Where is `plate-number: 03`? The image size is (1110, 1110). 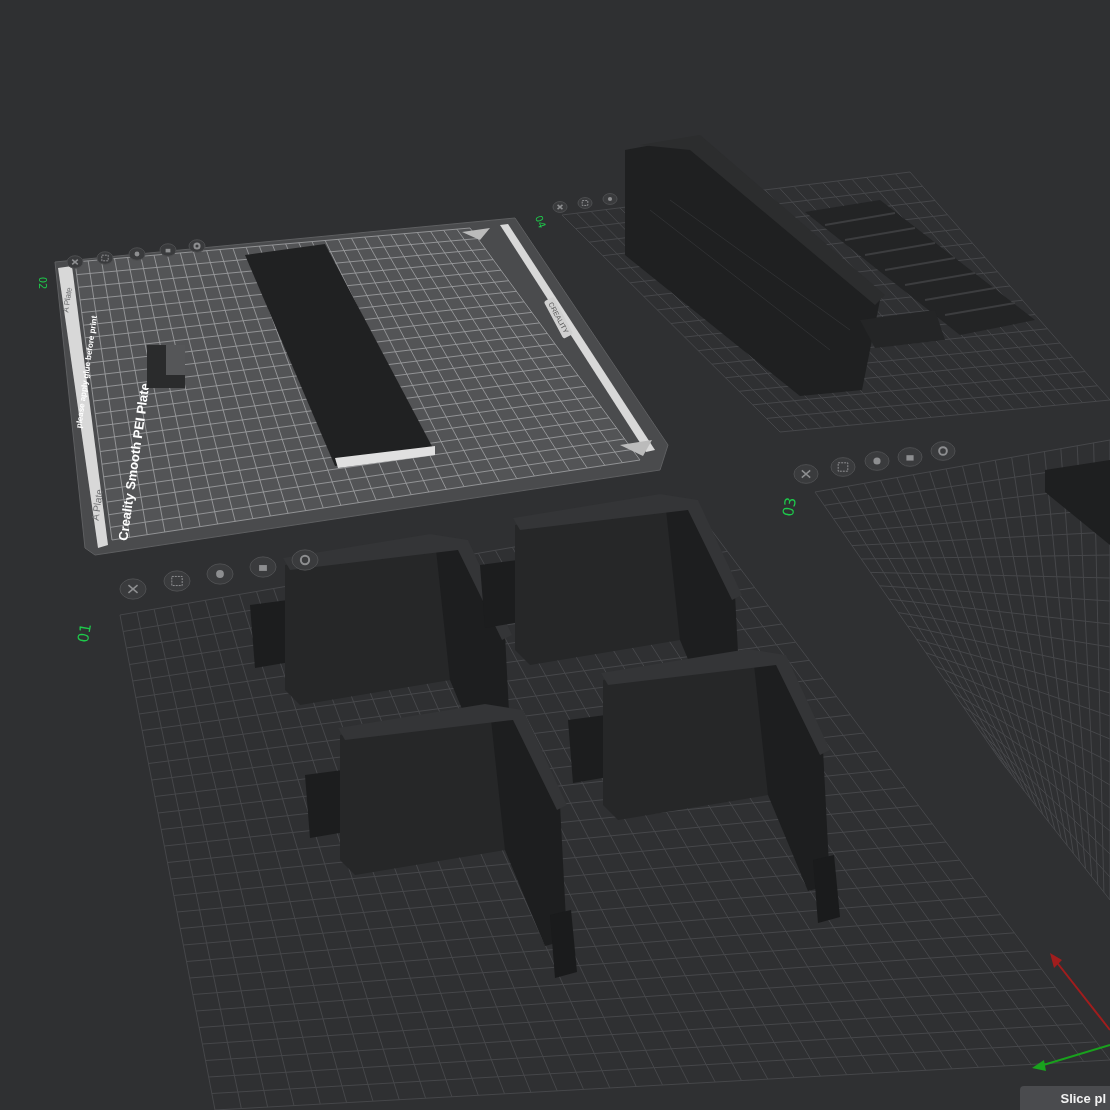
plate-number: 03 is located at coordinates (790, 506).